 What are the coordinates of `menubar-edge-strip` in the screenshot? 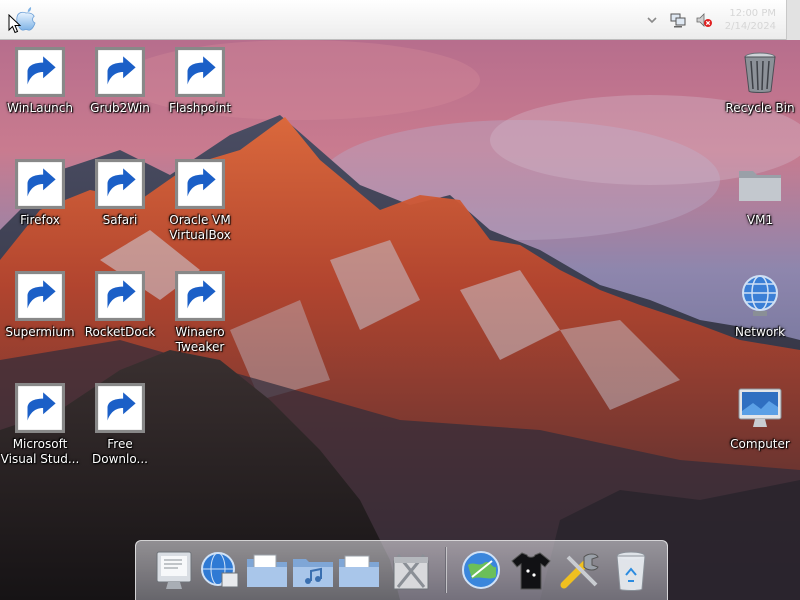 It's located at (793, 20).